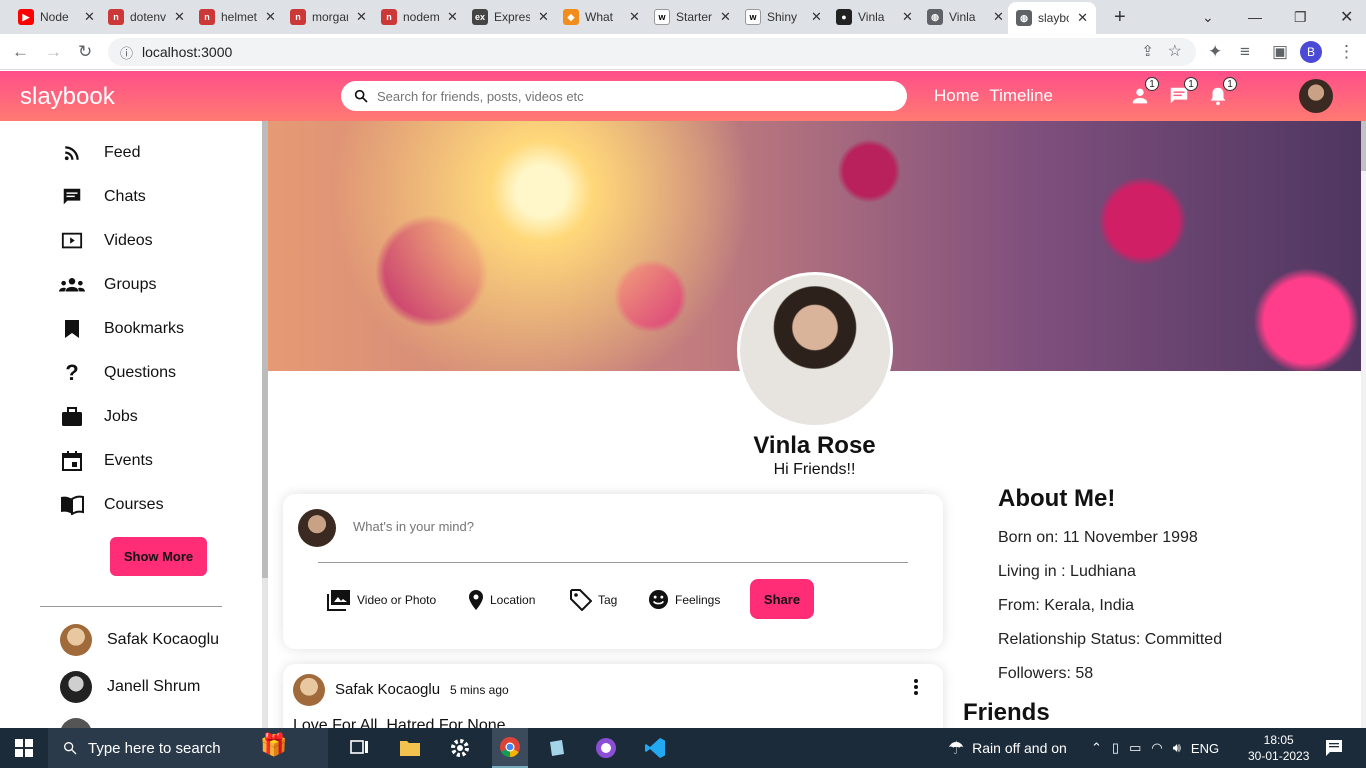 The width and height of the screenshot is (1366, 768). I want to click on about-born: Born on: 11 November 1998, so click(1098, 537).